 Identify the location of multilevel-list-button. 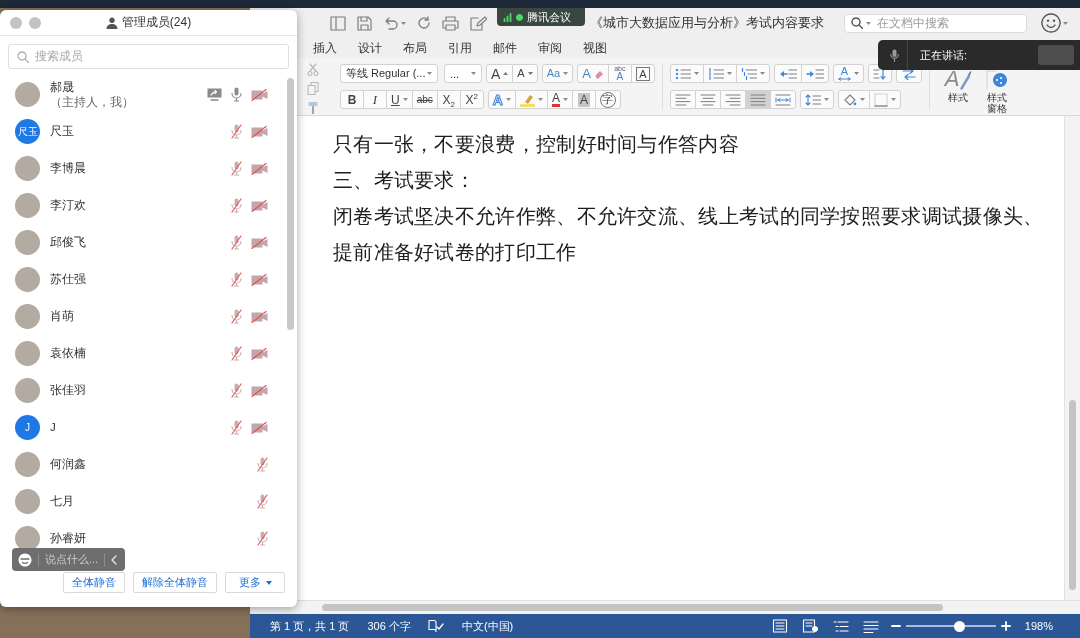
(752, 73).